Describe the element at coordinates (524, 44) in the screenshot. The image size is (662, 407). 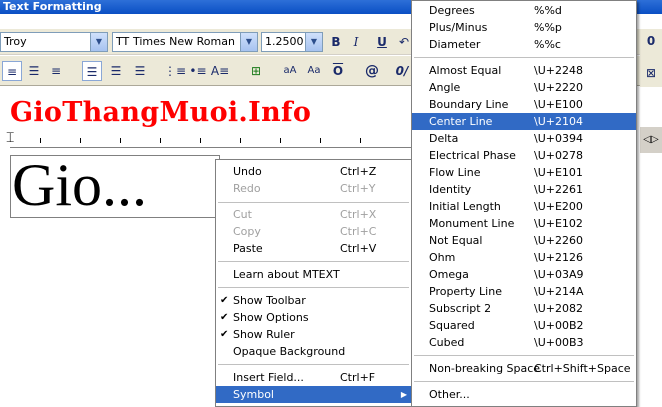
I see `symbol-item: Diameter %%c` at that location.